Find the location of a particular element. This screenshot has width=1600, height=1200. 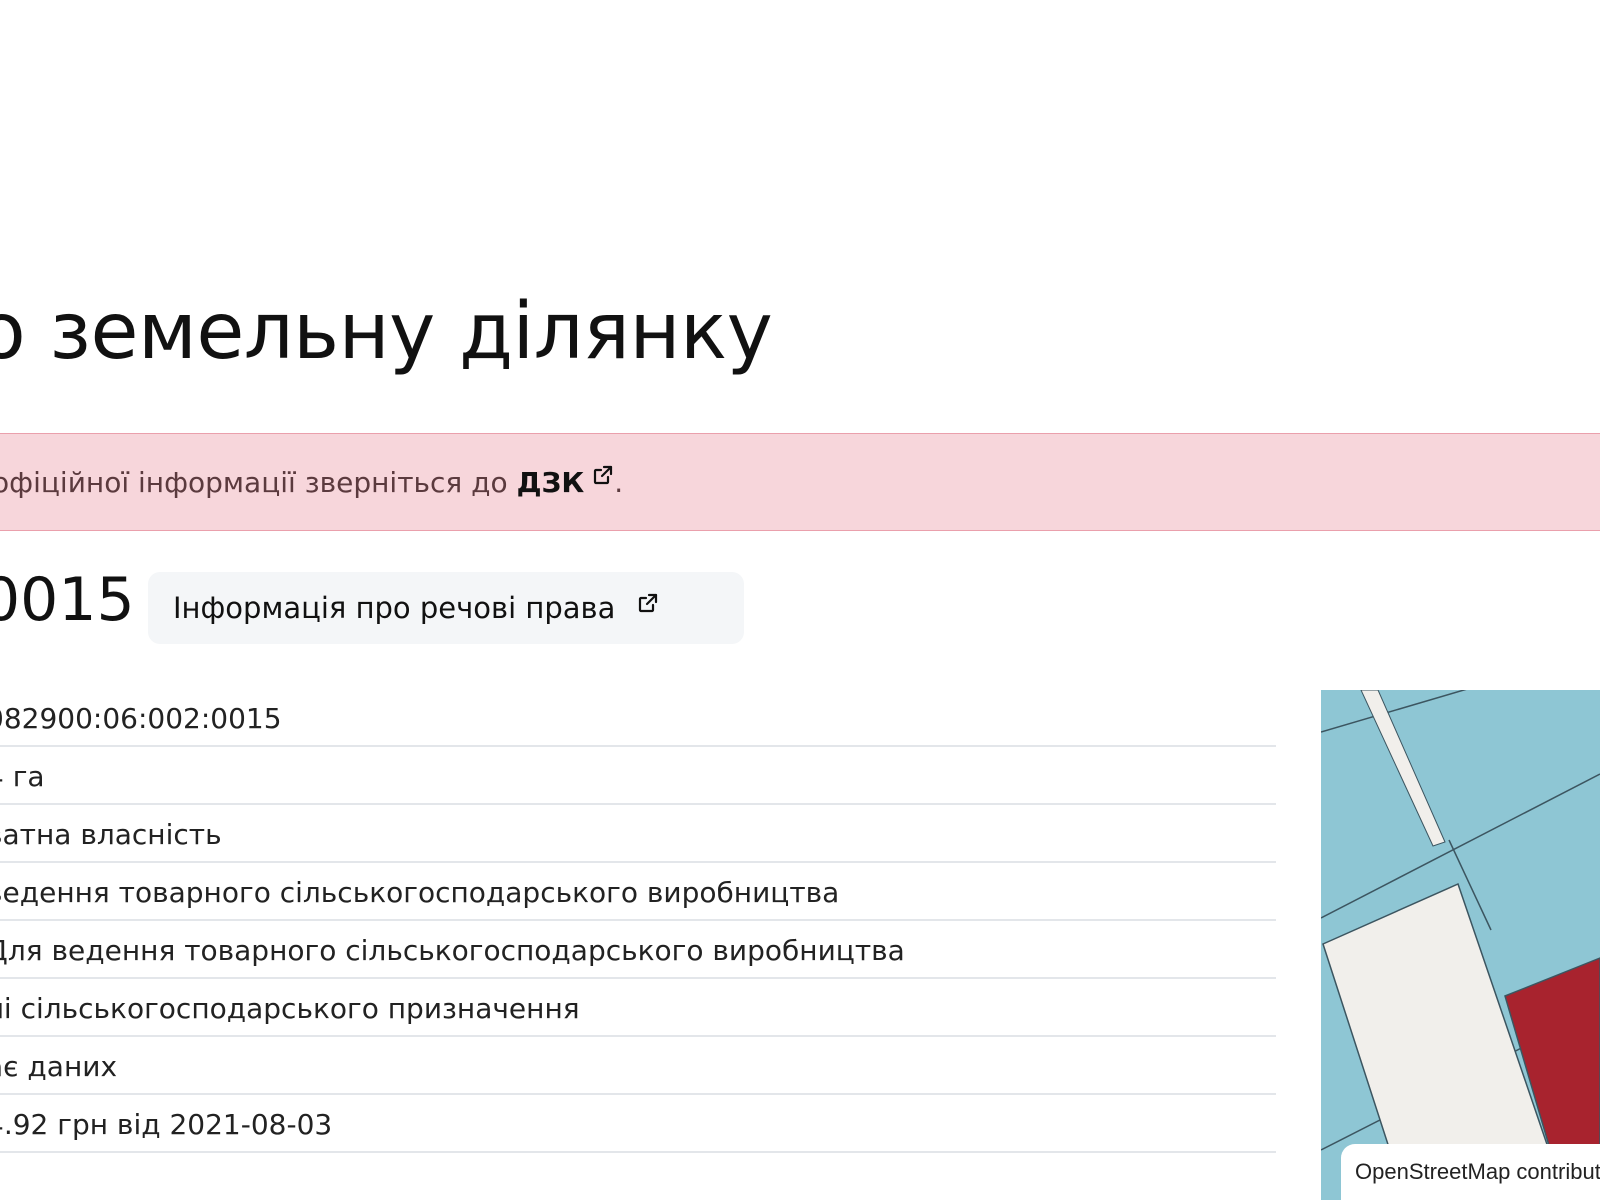

parcel-number: 0015 is located at coordinates (67, 600).